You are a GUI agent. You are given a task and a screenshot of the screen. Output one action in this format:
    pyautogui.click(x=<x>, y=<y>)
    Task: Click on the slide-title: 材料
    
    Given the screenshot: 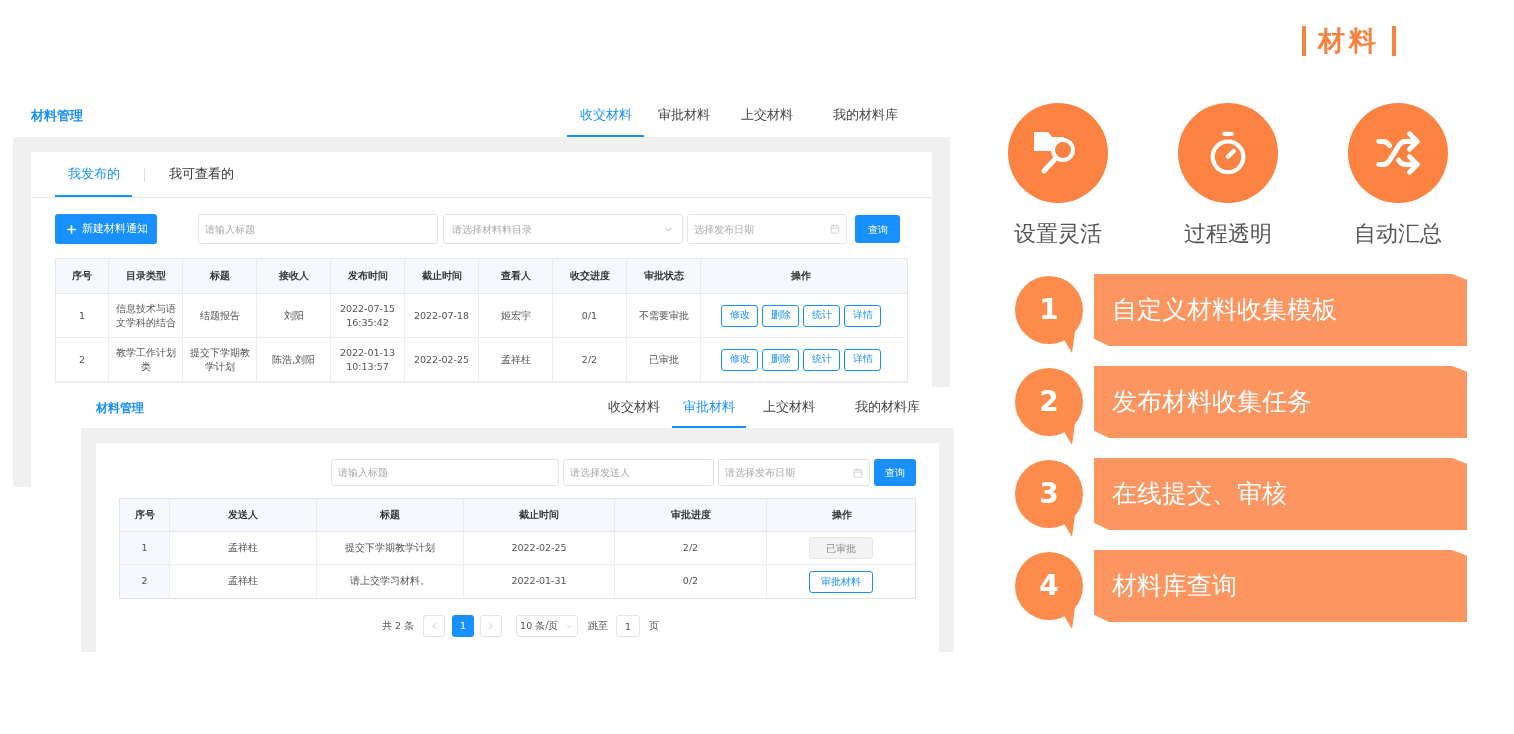 What is the action you would take?
    pyautogui.click(x=1349, y=40)
    